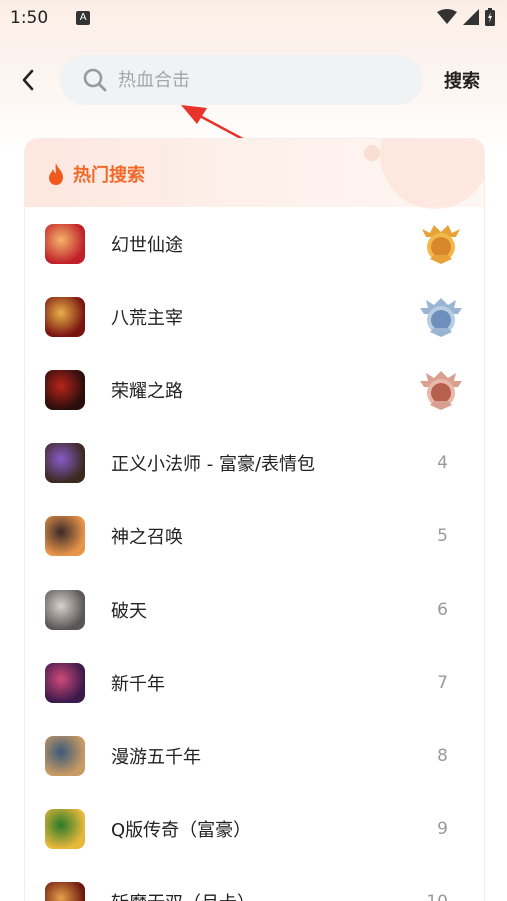 The height and width of the screenshot is (901, 507). Describe the element at coordinates (372, 153) in the screenshot. I see `decoration-dot` at that location.